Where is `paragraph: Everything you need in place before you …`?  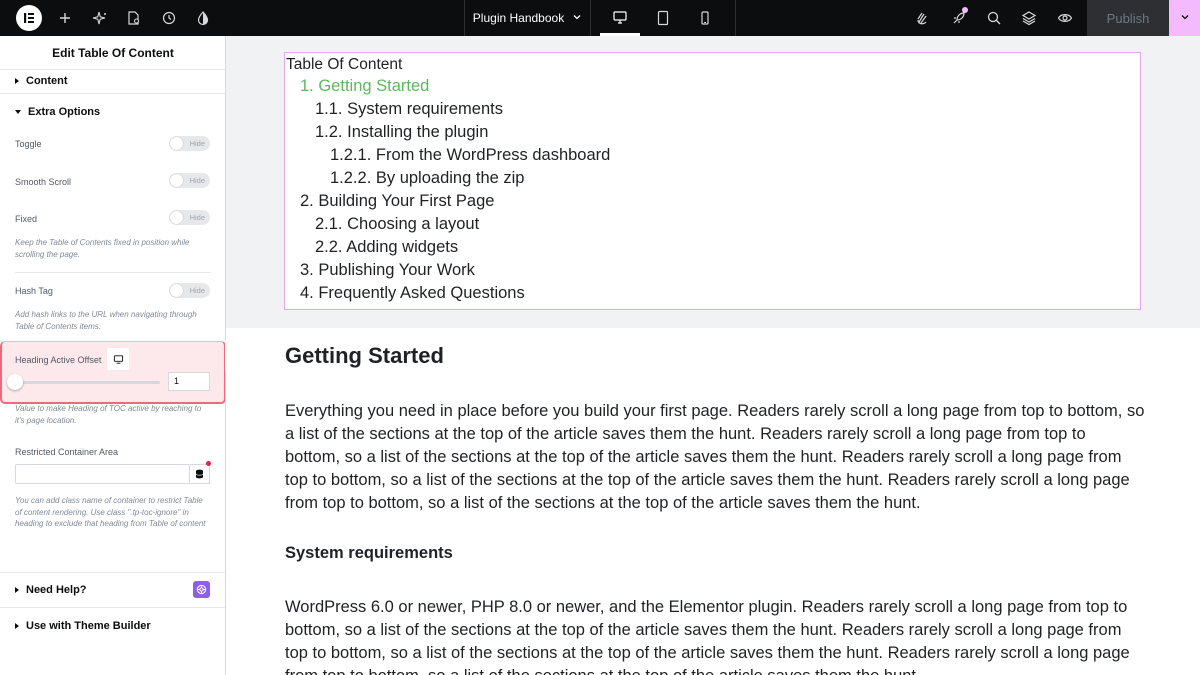
paragraph: Everything you need in place before you … is located at coordinates (715, 457).